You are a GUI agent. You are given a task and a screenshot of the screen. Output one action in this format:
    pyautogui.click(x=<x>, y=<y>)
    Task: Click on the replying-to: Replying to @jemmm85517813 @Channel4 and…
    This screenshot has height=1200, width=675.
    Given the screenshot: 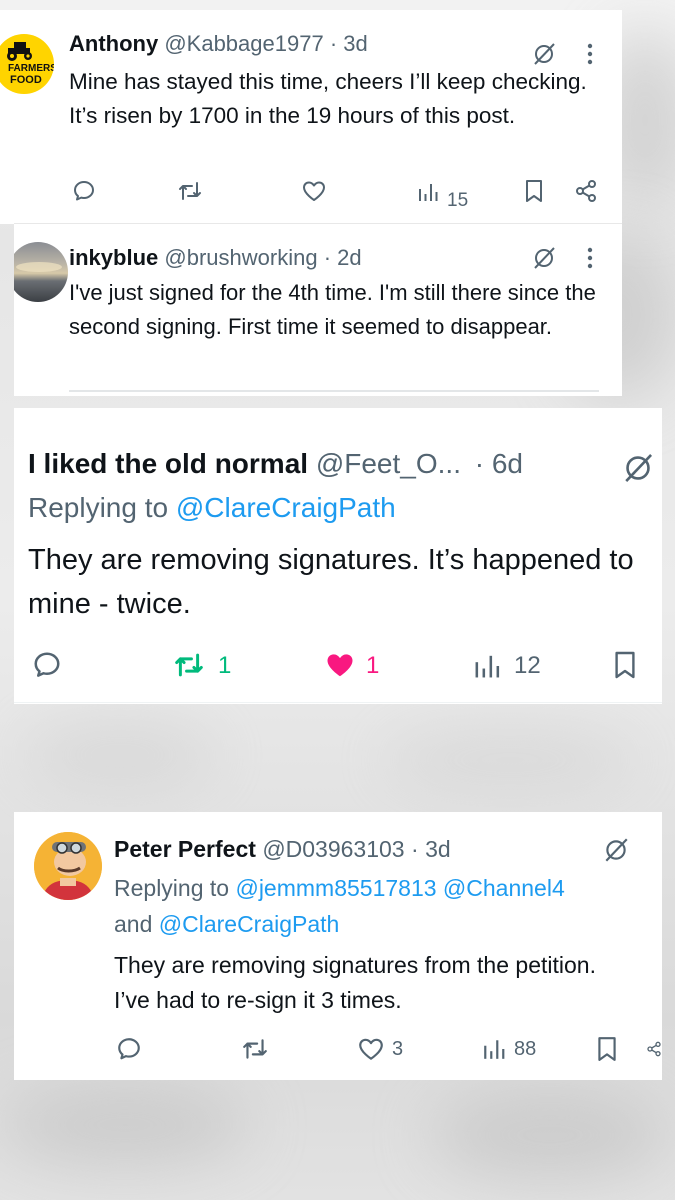 What is the action you would take?
    pyautogui.click(x=384, y=906)
    